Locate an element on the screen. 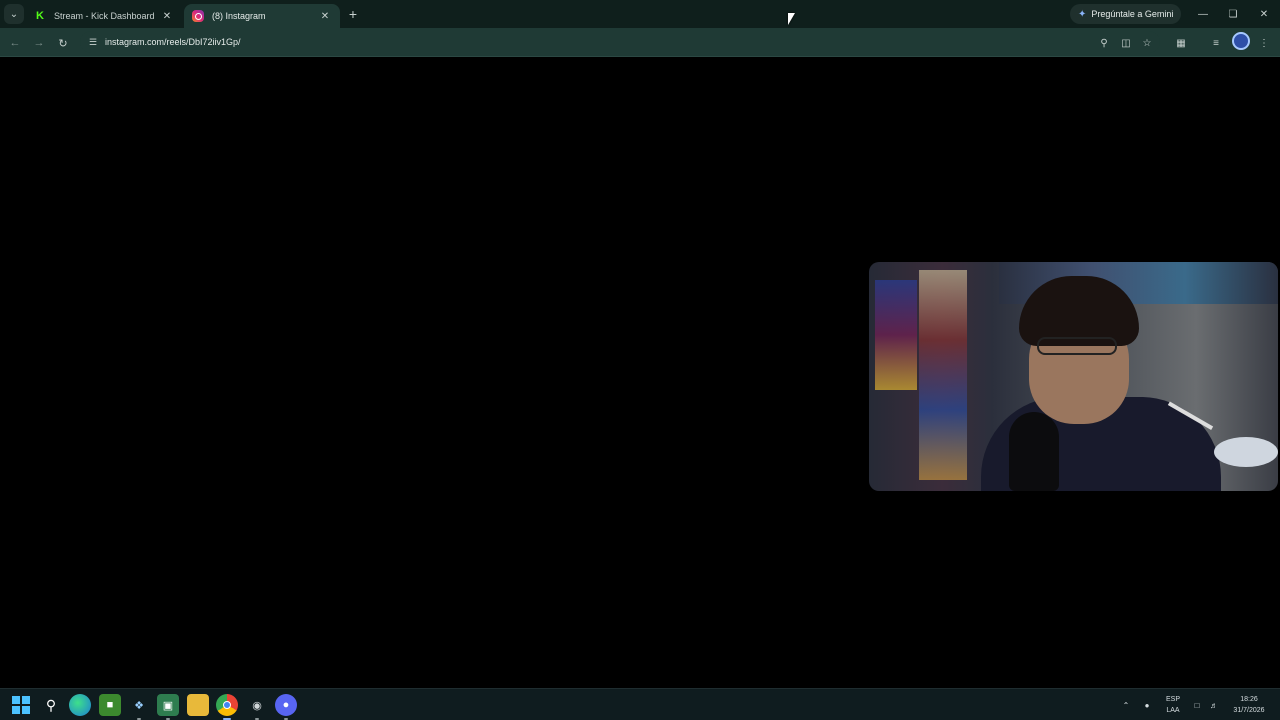 Image resolution: width=1280 pixels, height=720 pixels. mouse-cursor-icon is located at coordinates (791, 19).